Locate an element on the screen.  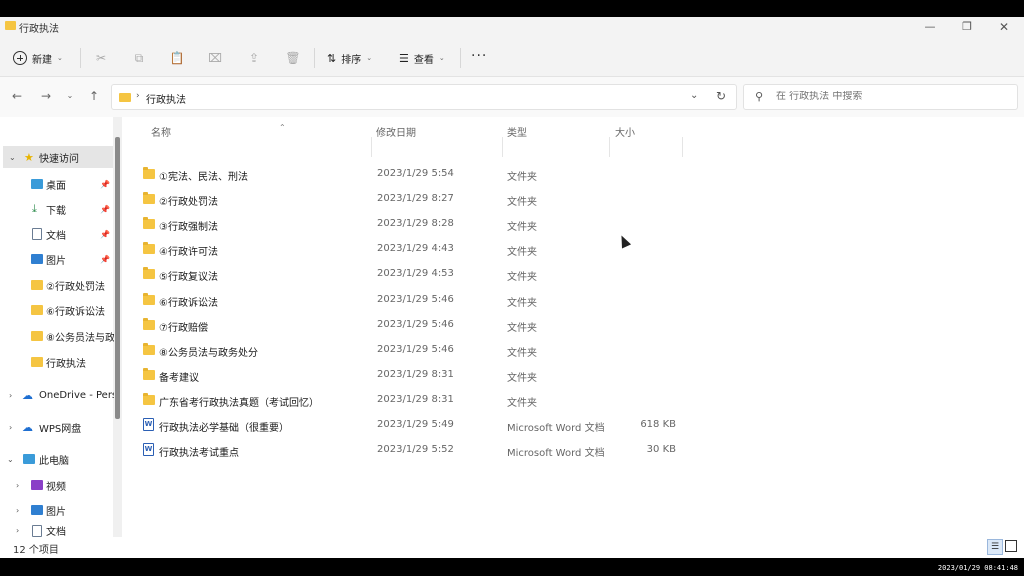
computer-icon is located at coordinates (29, 459).